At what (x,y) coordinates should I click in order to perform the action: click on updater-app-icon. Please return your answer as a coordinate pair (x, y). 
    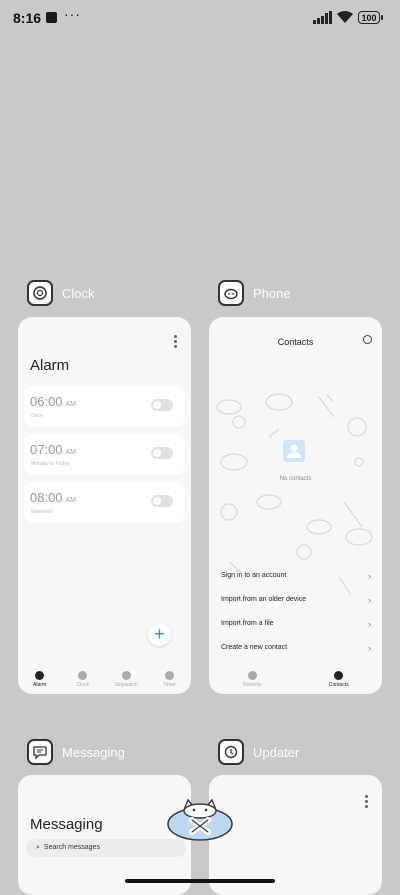
    Looking at the image, I should click on (231, 752).